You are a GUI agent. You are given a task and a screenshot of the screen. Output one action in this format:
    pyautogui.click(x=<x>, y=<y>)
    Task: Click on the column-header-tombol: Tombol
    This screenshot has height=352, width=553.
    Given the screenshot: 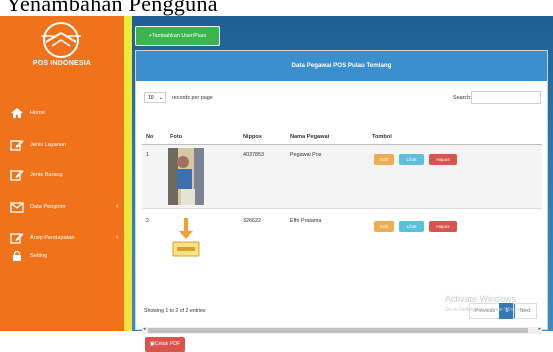 What is the action you would take?
    pyautogui.click(x=382, y=137)
    